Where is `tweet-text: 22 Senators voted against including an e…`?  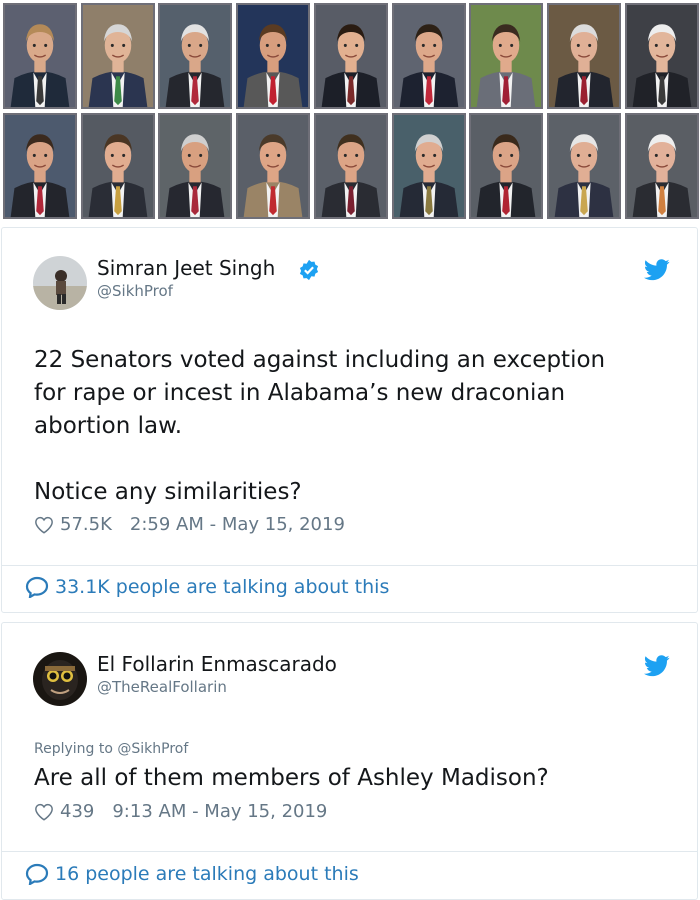
tweet-text: 22 Senators voted against including an e… is located at coordinates (320, 426).